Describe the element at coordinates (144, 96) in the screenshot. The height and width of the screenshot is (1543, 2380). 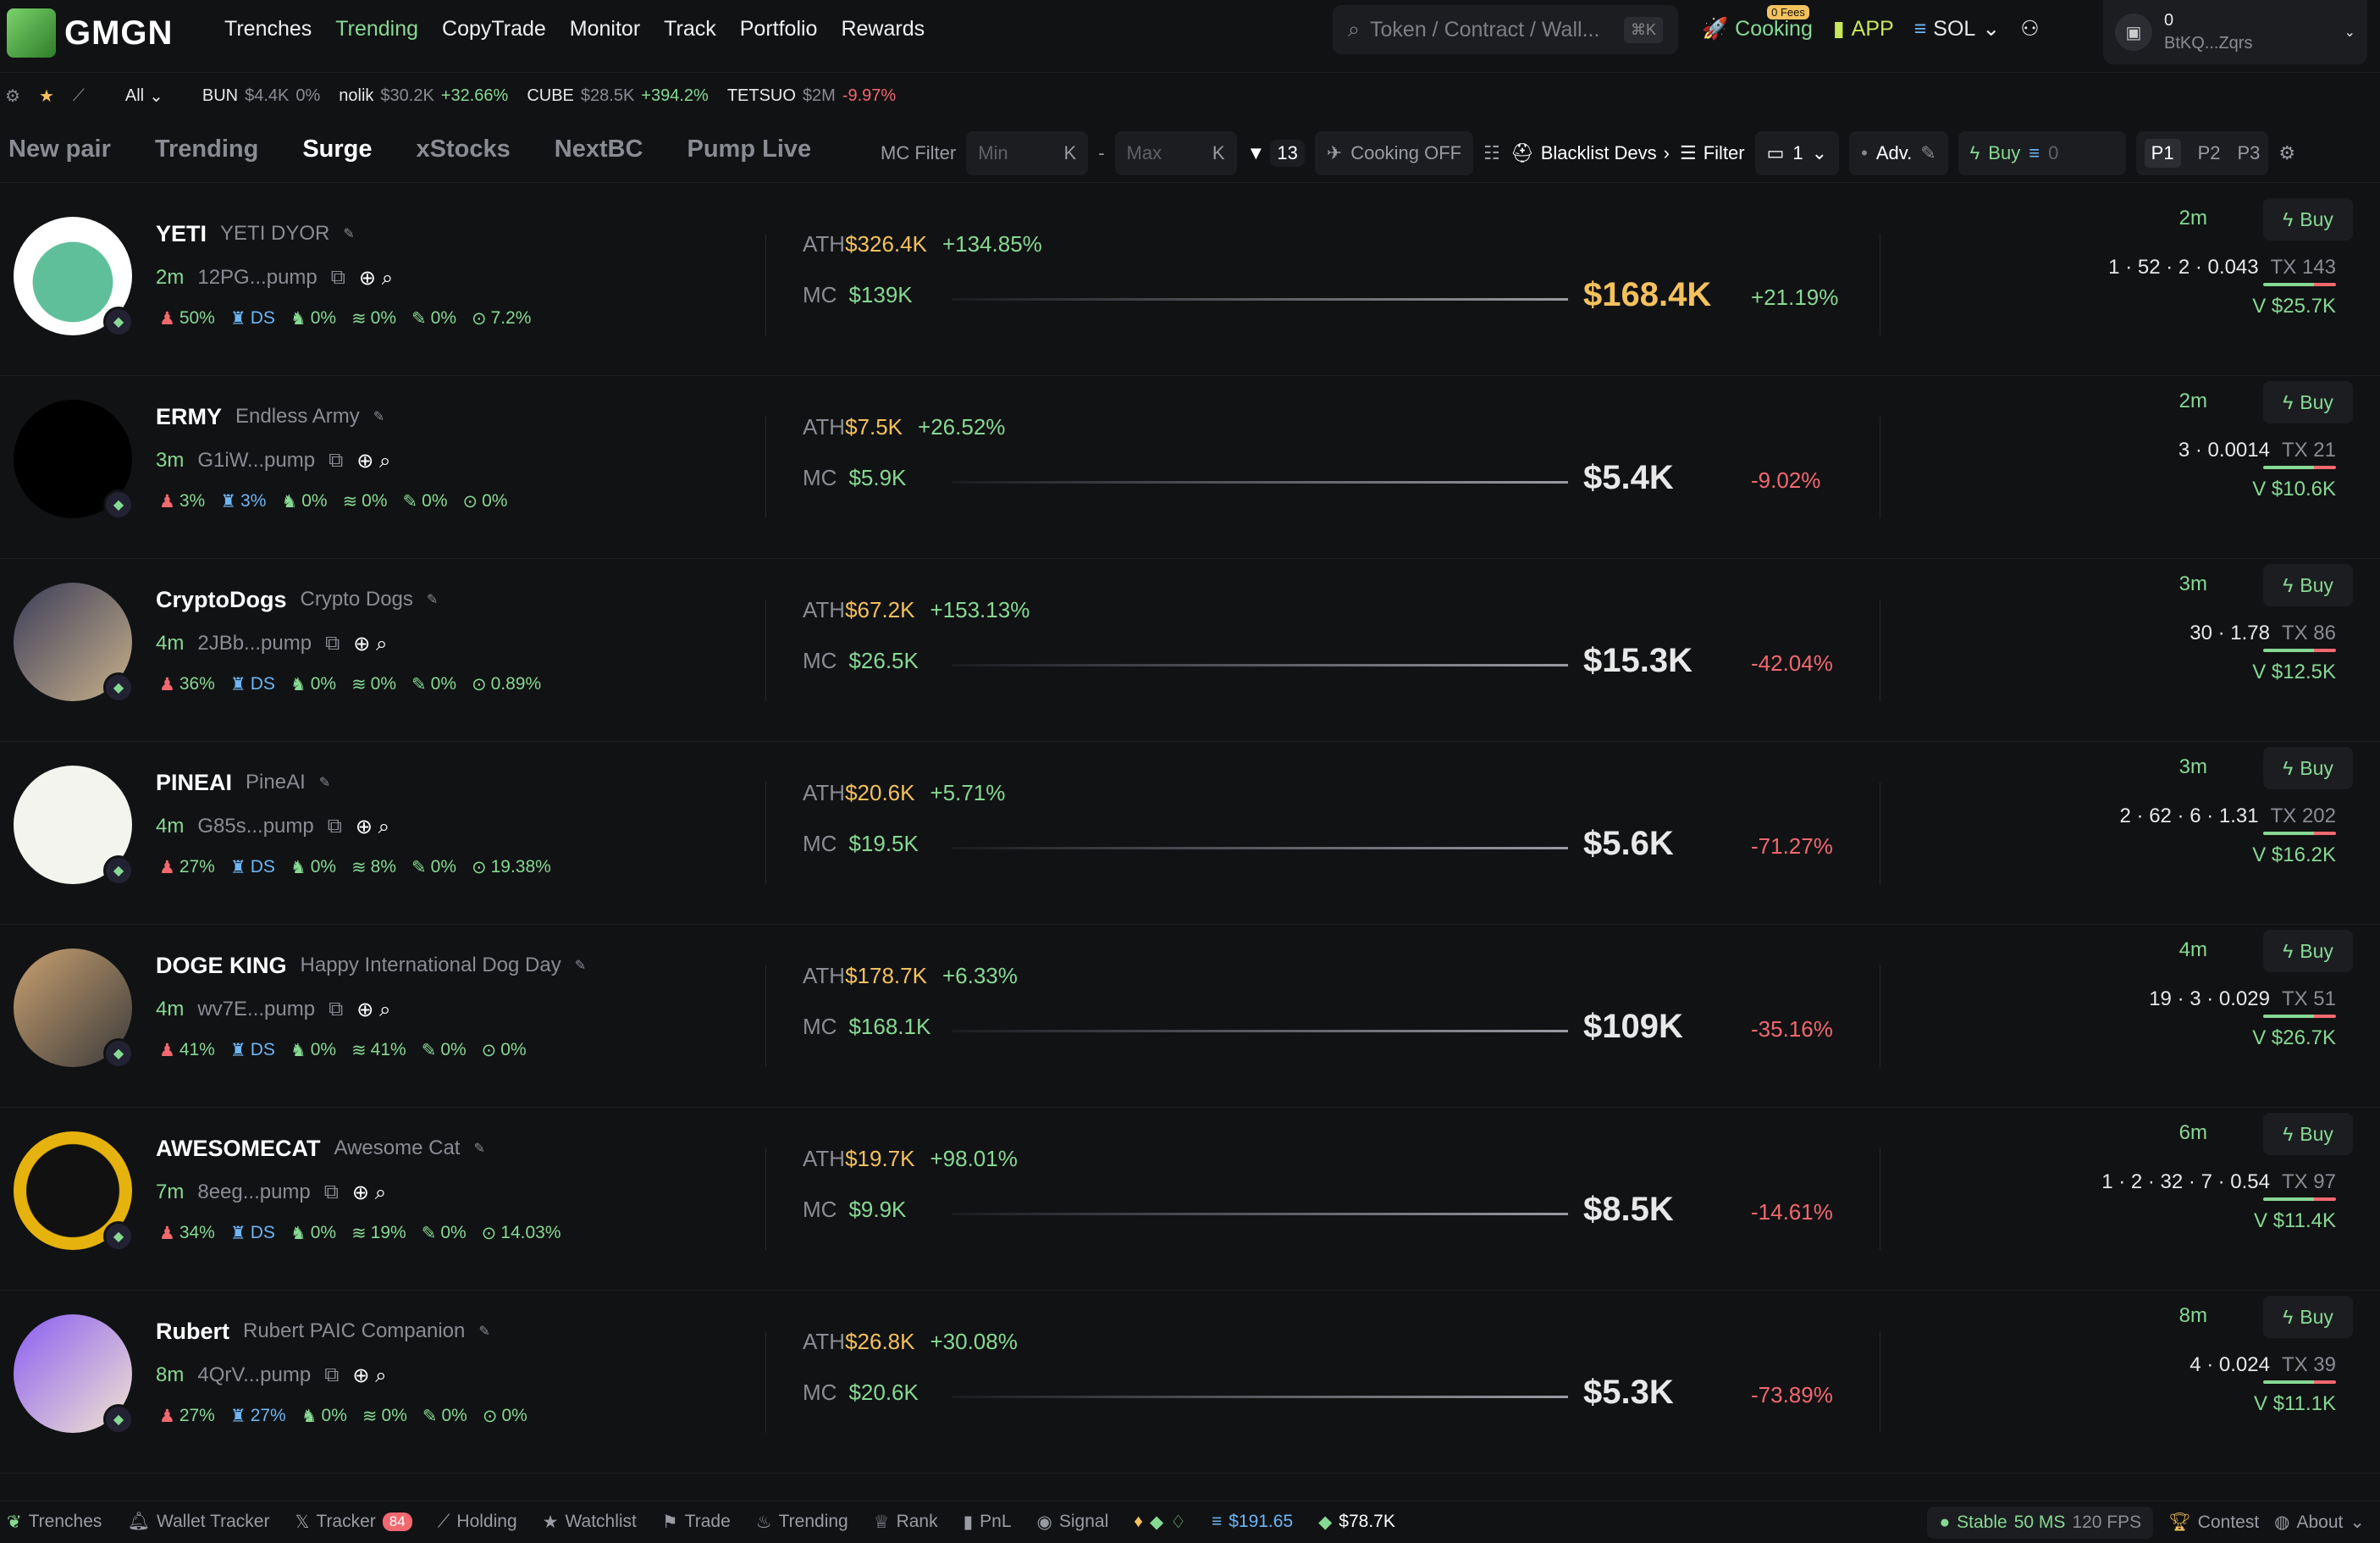
I see `ticker-filter: All ⌄` at that location.